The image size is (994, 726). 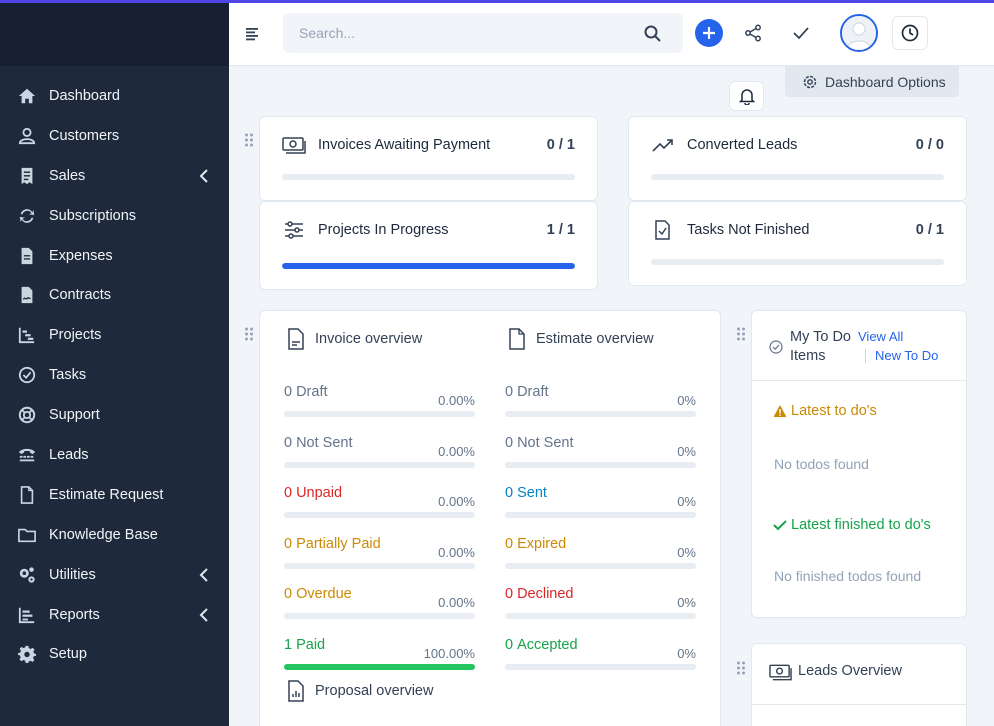 I want to click on search-icon, so click(x=652, y=33).